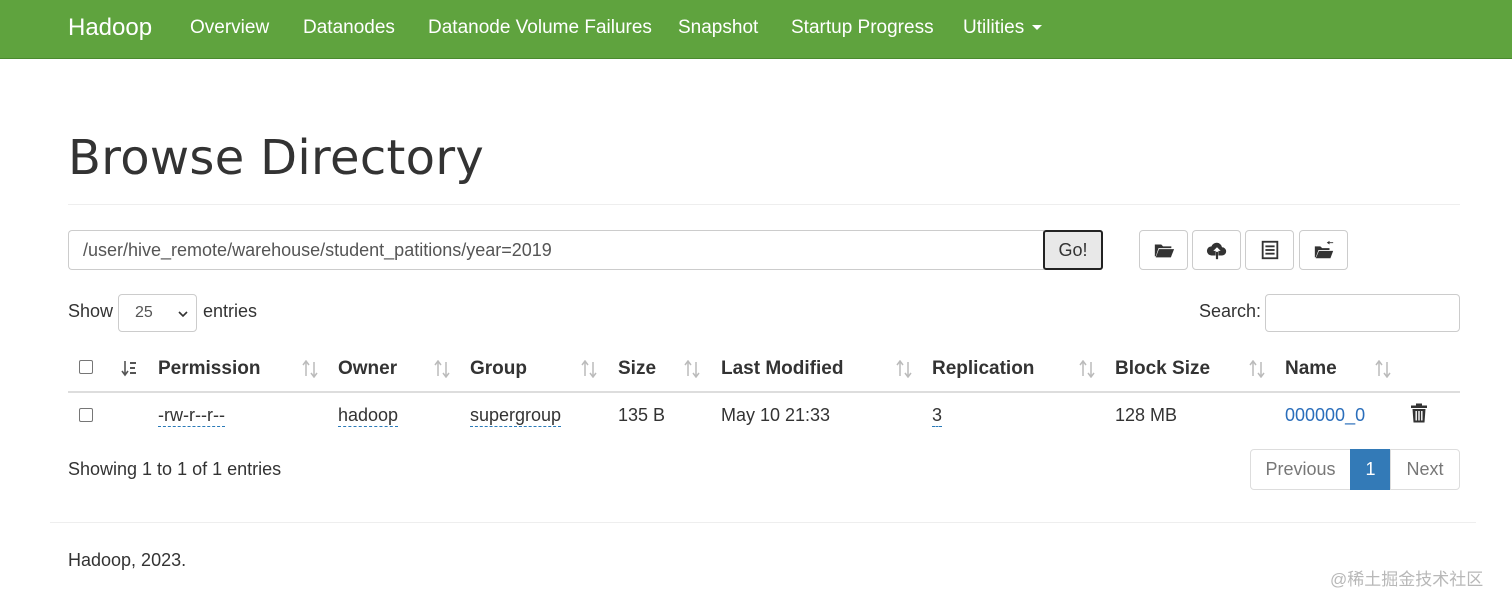 This screenshot has width=1512, height=609. I want to click on column-header-size: Size, so click(637, 369).